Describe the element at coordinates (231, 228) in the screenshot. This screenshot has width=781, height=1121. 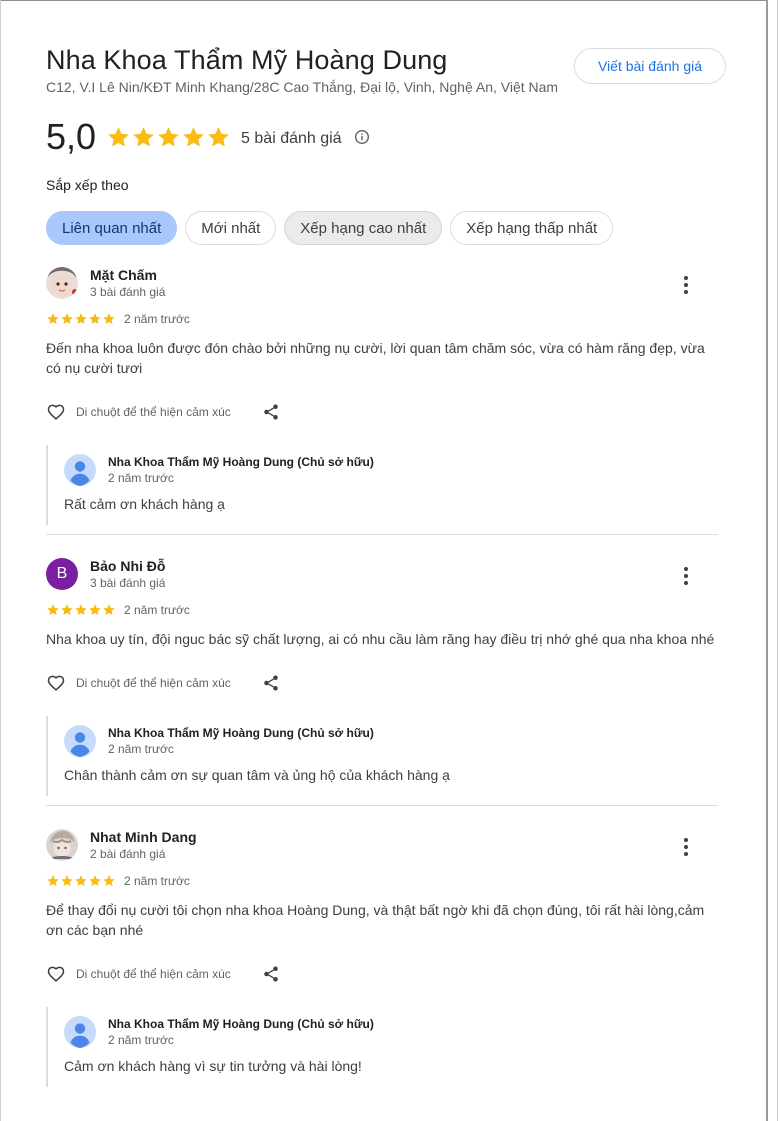
I see `sort-chip-newest: Mới nhất` at that location.